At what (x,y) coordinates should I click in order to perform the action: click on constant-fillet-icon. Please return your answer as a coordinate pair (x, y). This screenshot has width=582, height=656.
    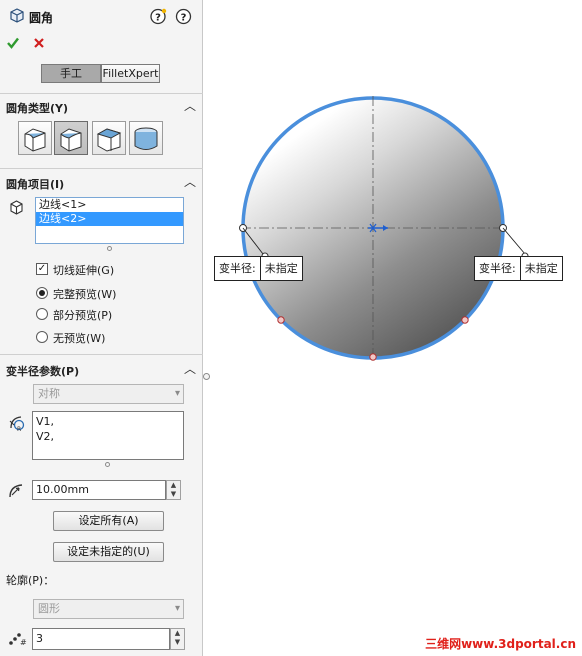
    Looking at the image, I should click on (35, 140).